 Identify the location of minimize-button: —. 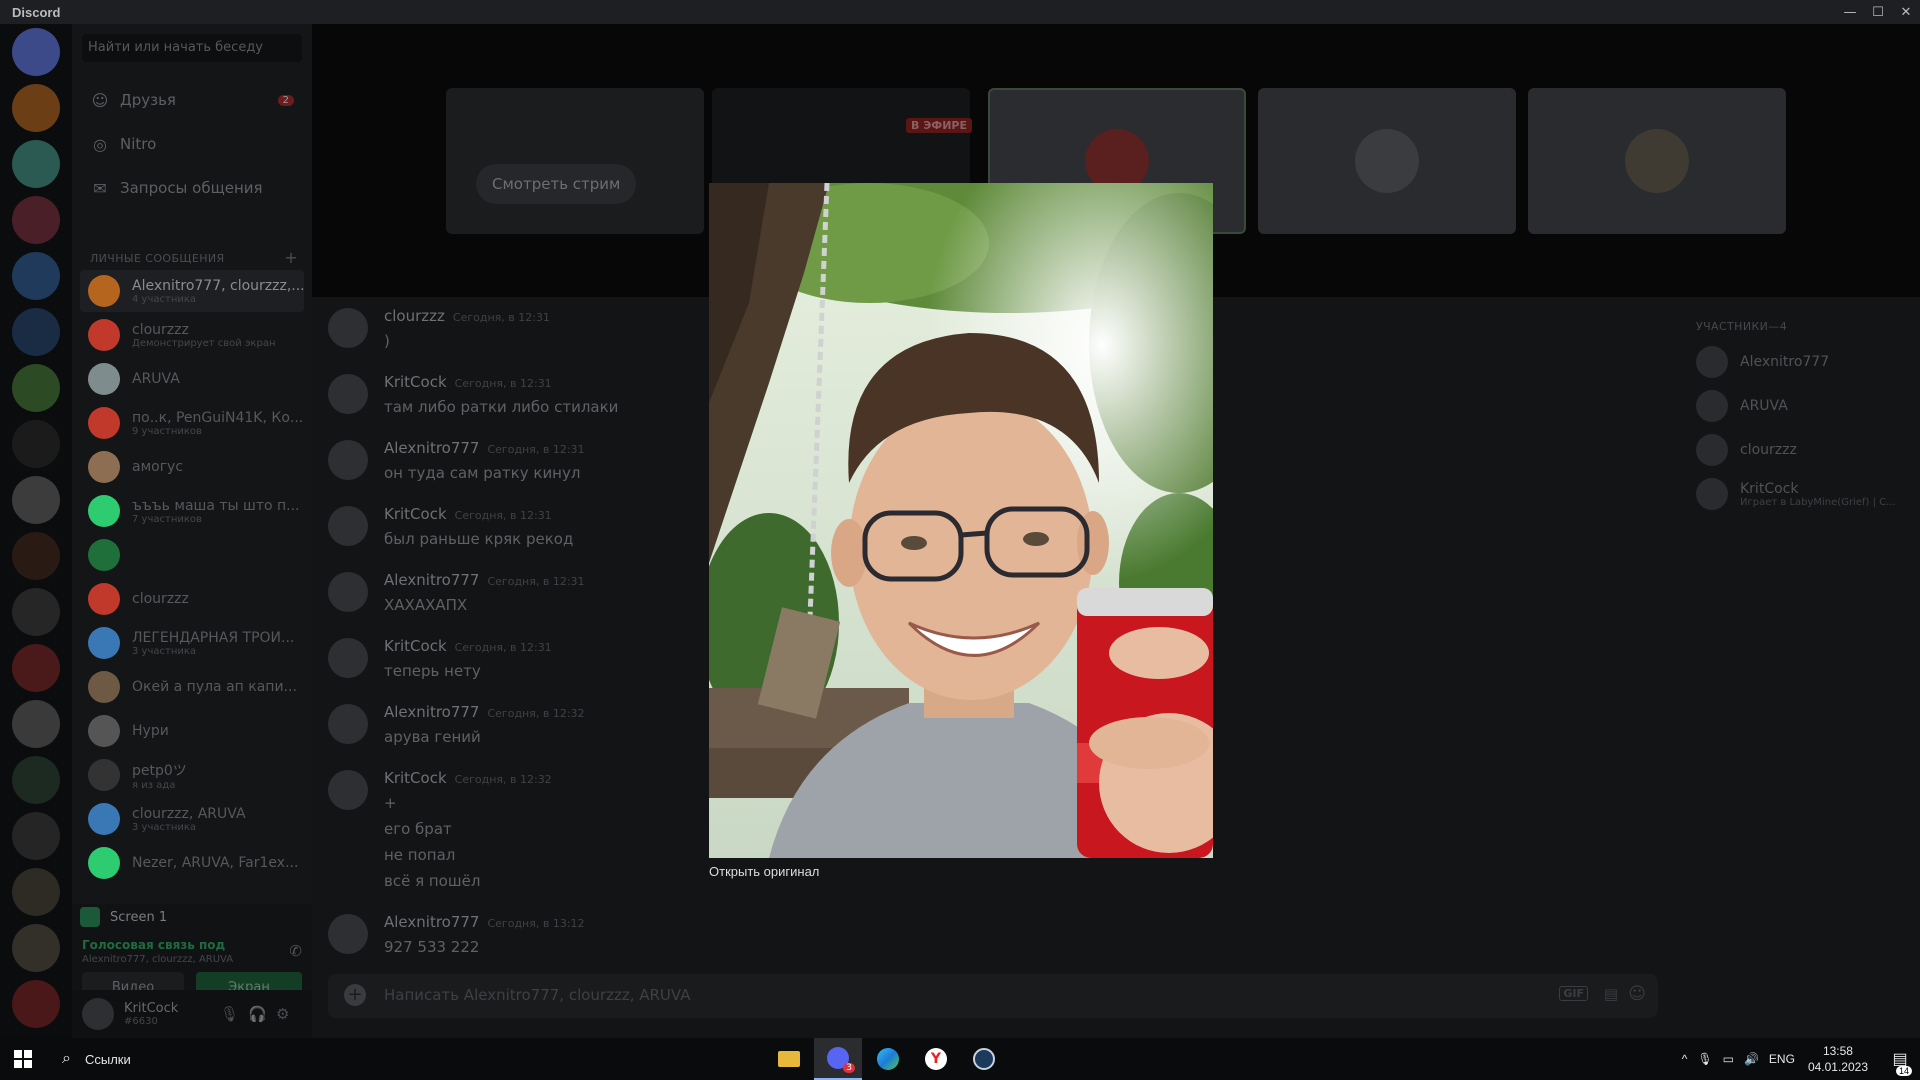
(1850, 12).